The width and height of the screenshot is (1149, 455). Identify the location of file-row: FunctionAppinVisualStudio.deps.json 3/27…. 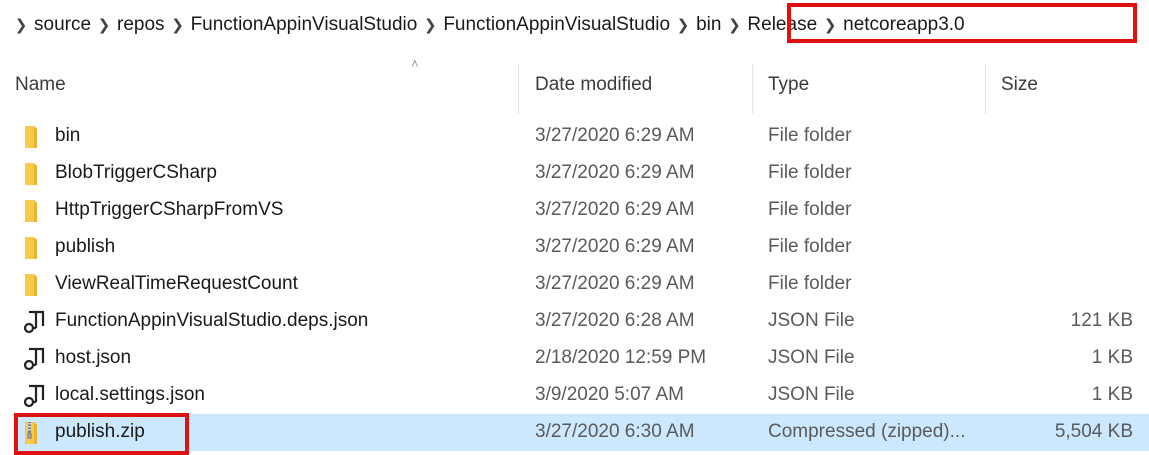
(582, 321).